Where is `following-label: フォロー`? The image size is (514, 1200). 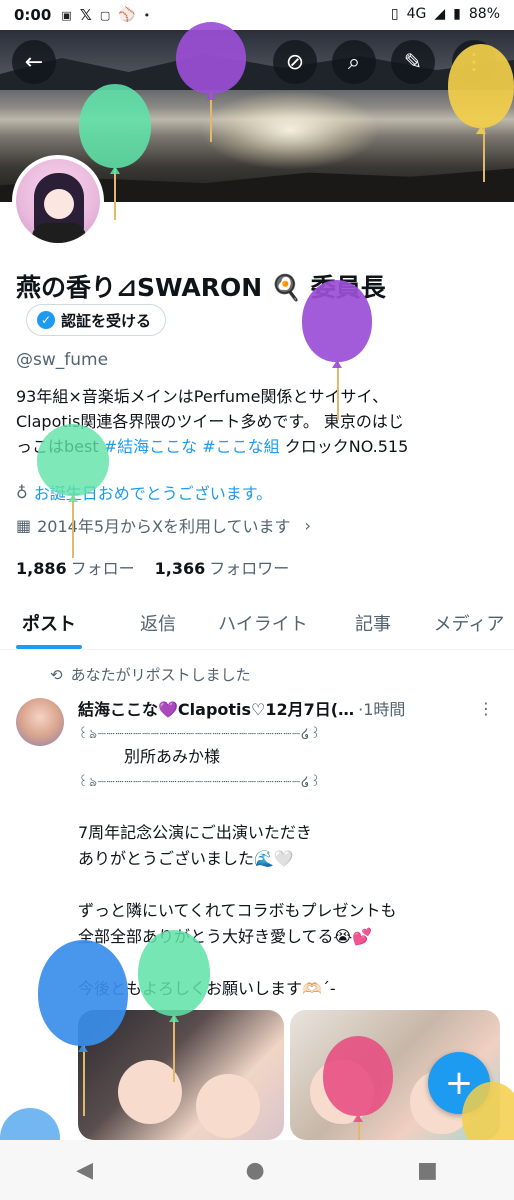 following-label: フォロー is located at coordinates (102, 568).